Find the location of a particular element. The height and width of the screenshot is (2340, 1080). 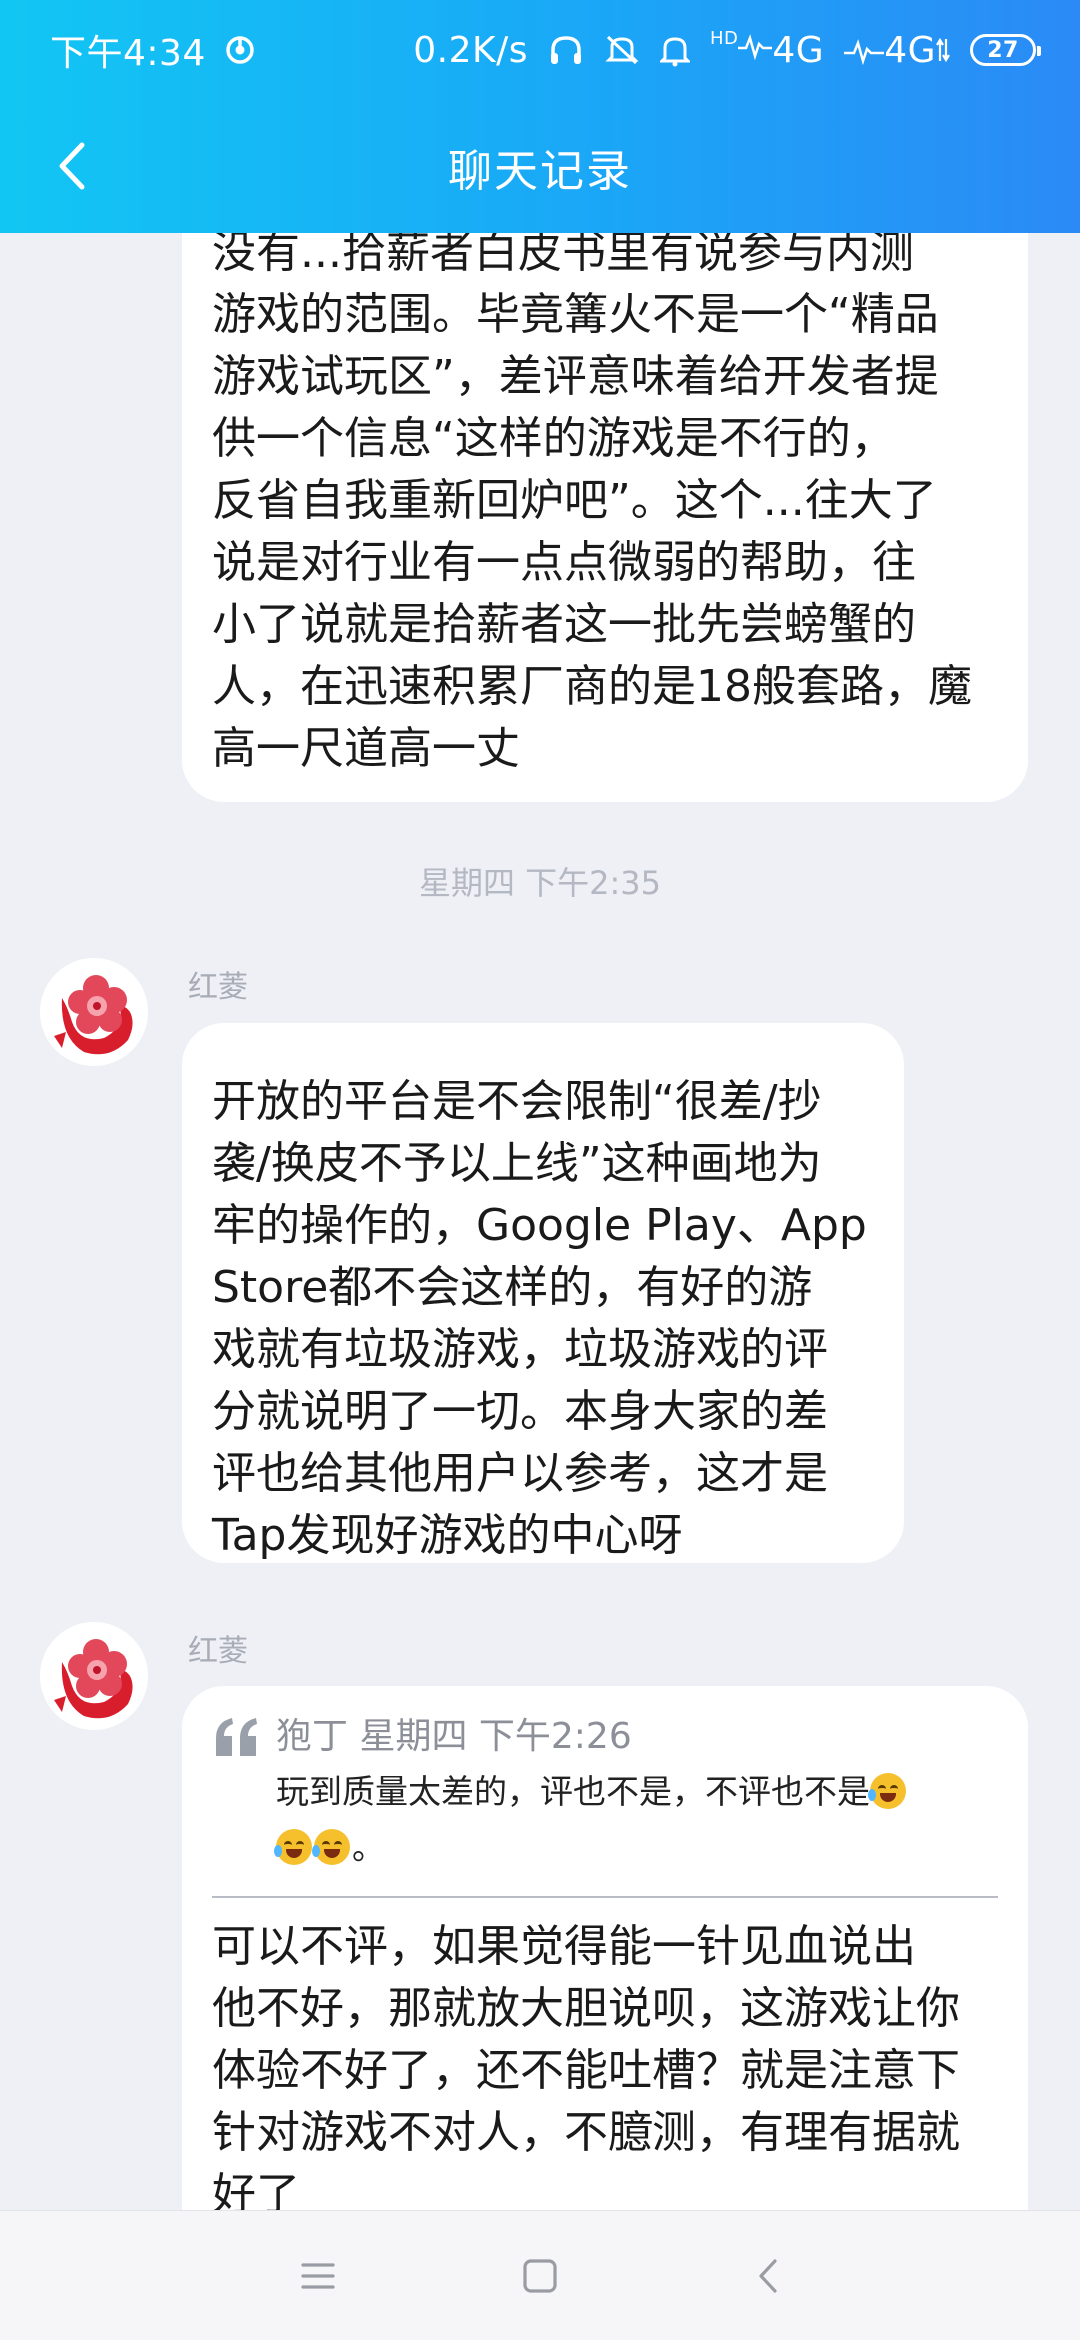

status-time: 下午4:34 is located at coordinates (128, 53).